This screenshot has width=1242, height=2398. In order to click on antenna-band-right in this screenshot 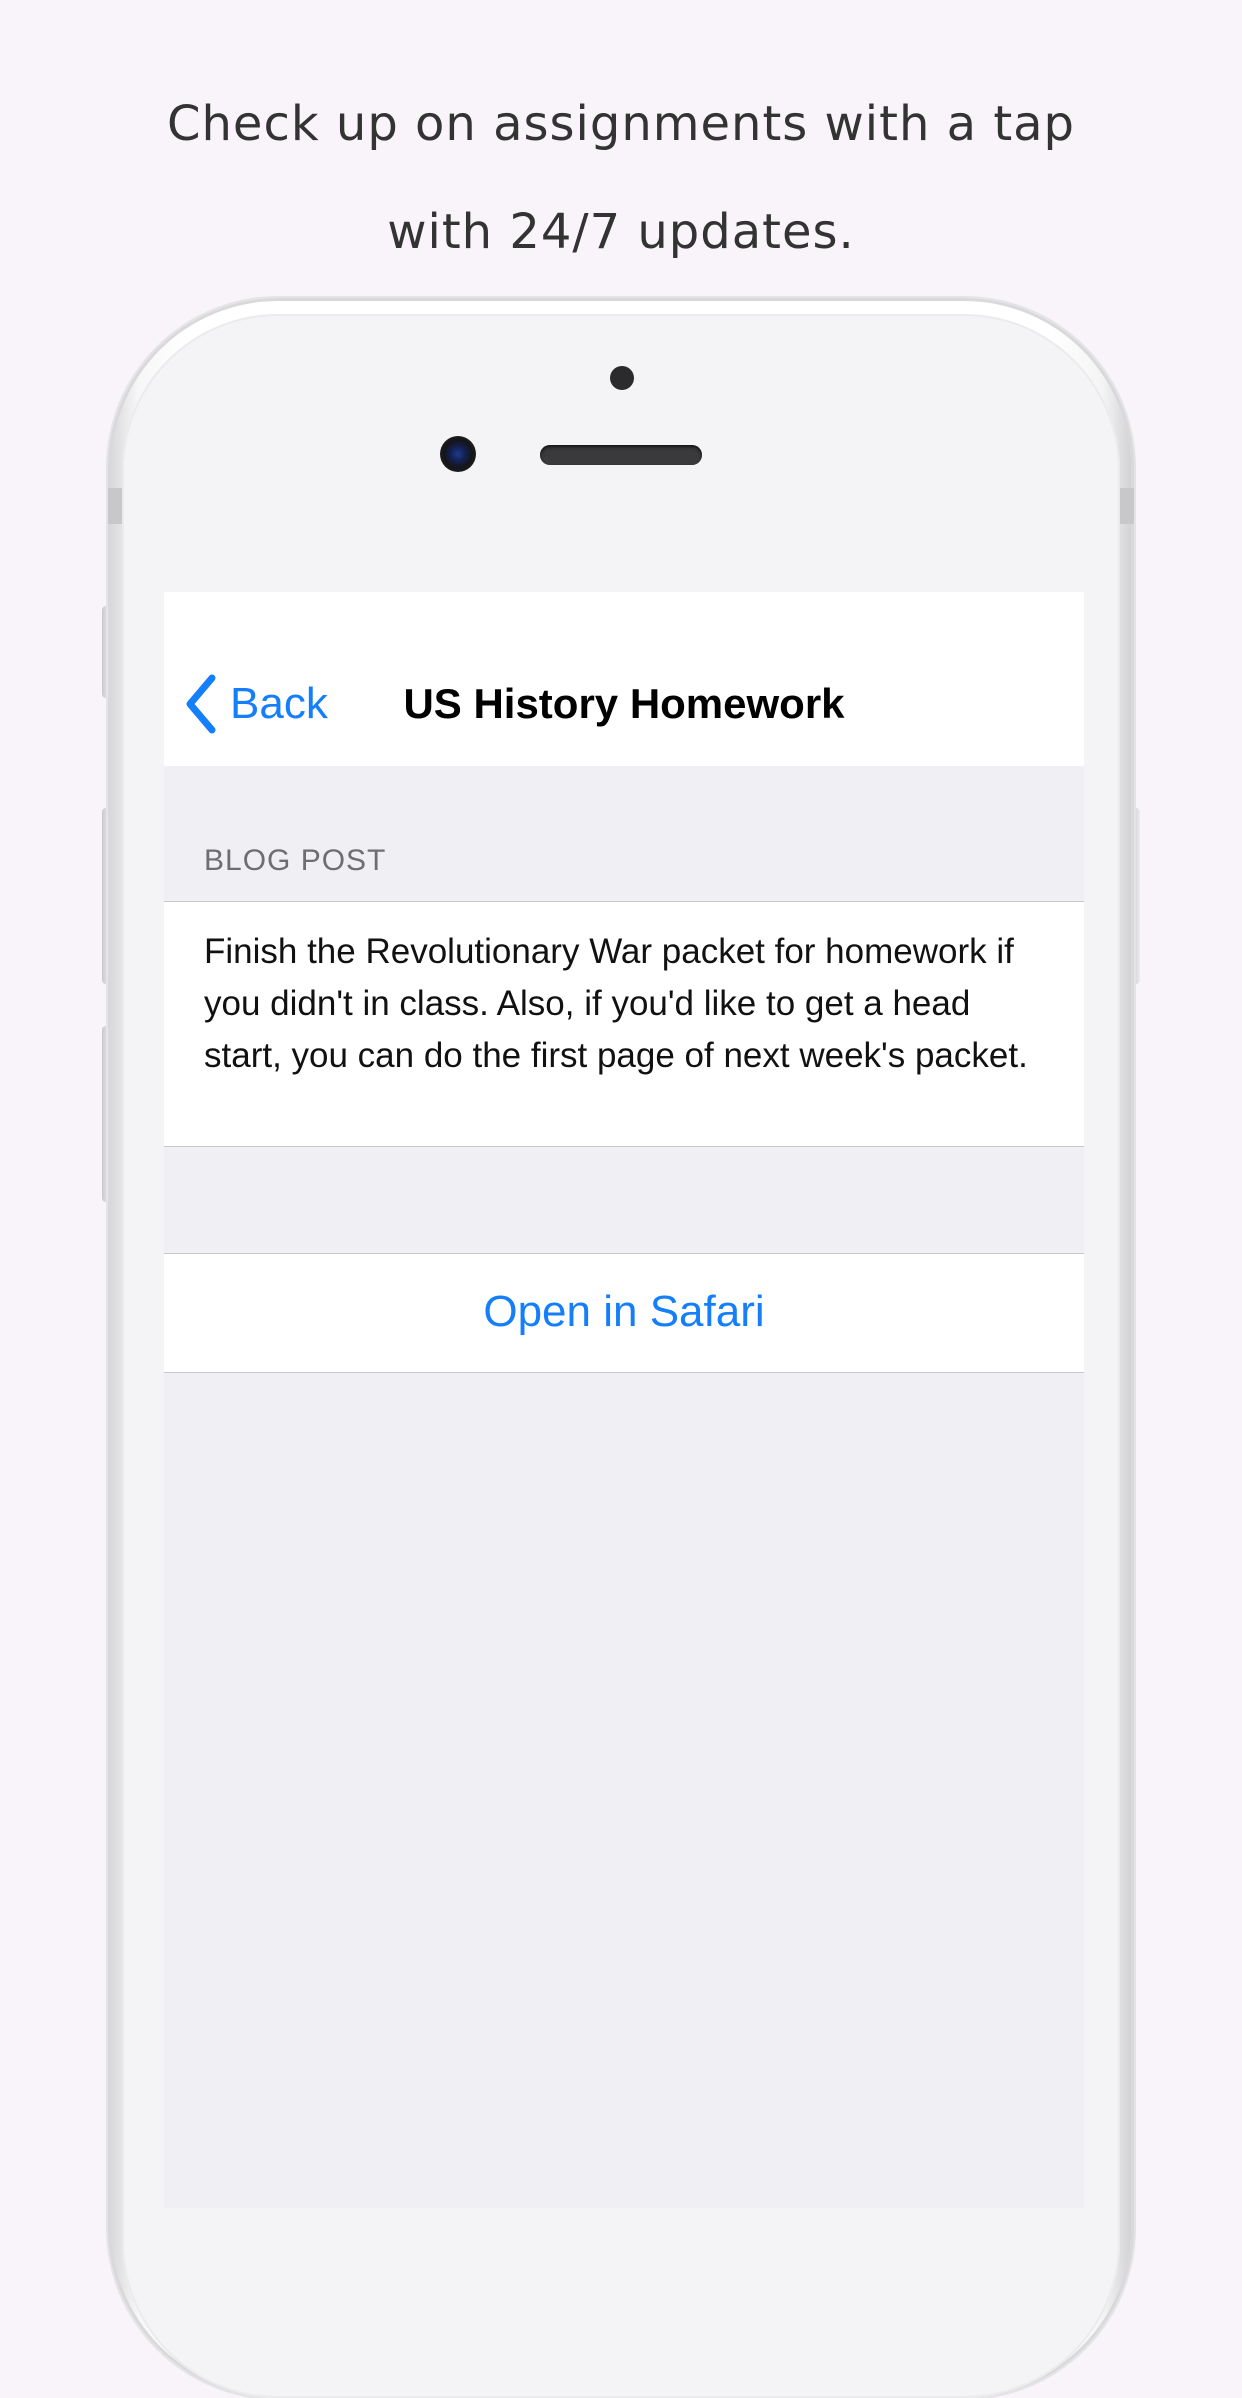, I will do `click(1127, 506)`.